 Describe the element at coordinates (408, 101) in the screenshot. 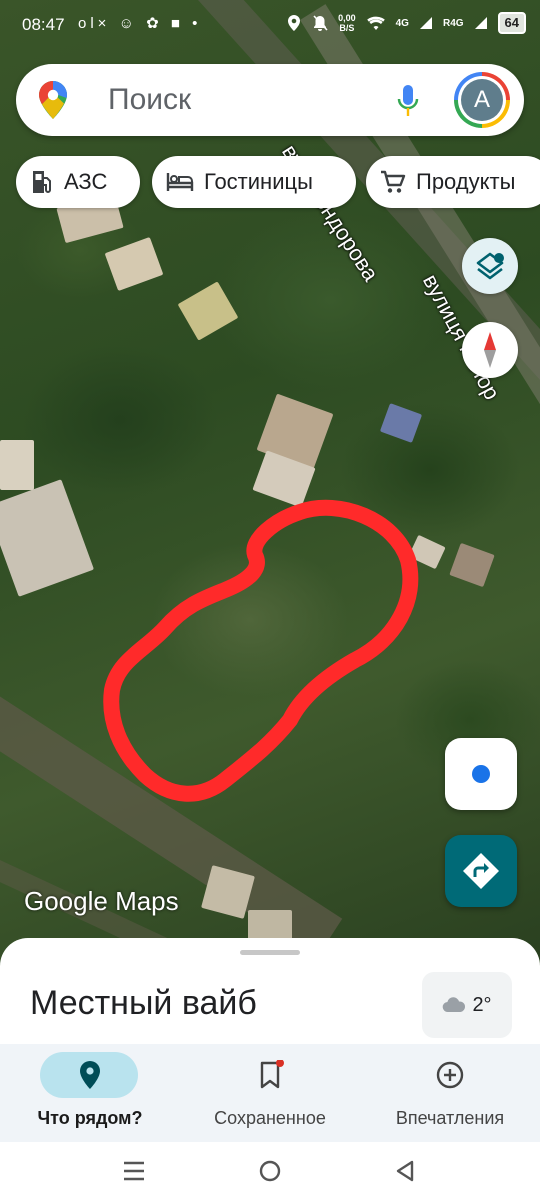

I see `microphone-icon` at that location.